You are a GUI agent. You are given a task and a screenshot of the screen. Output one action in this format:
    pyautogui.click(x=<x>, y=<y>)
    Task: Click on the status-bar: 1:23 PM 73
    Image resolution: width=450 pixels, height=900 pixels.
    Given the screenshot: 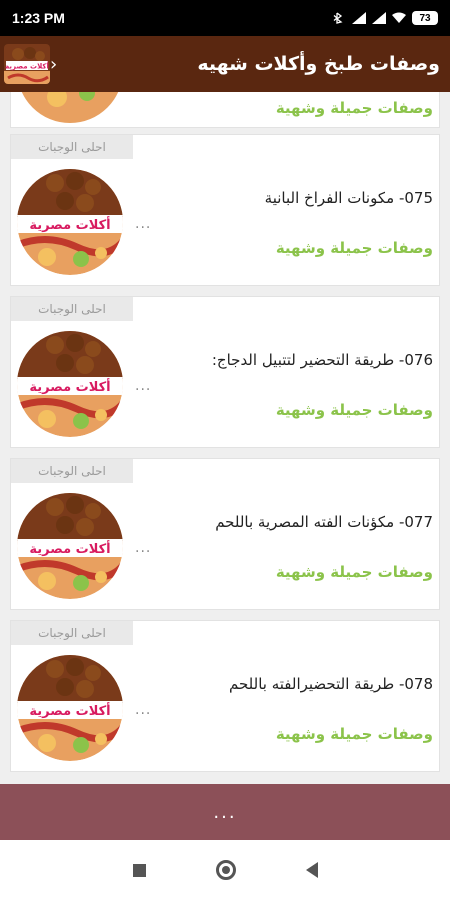 What is the action you would take?
    pyautogui.click(x=225, y=18)
    